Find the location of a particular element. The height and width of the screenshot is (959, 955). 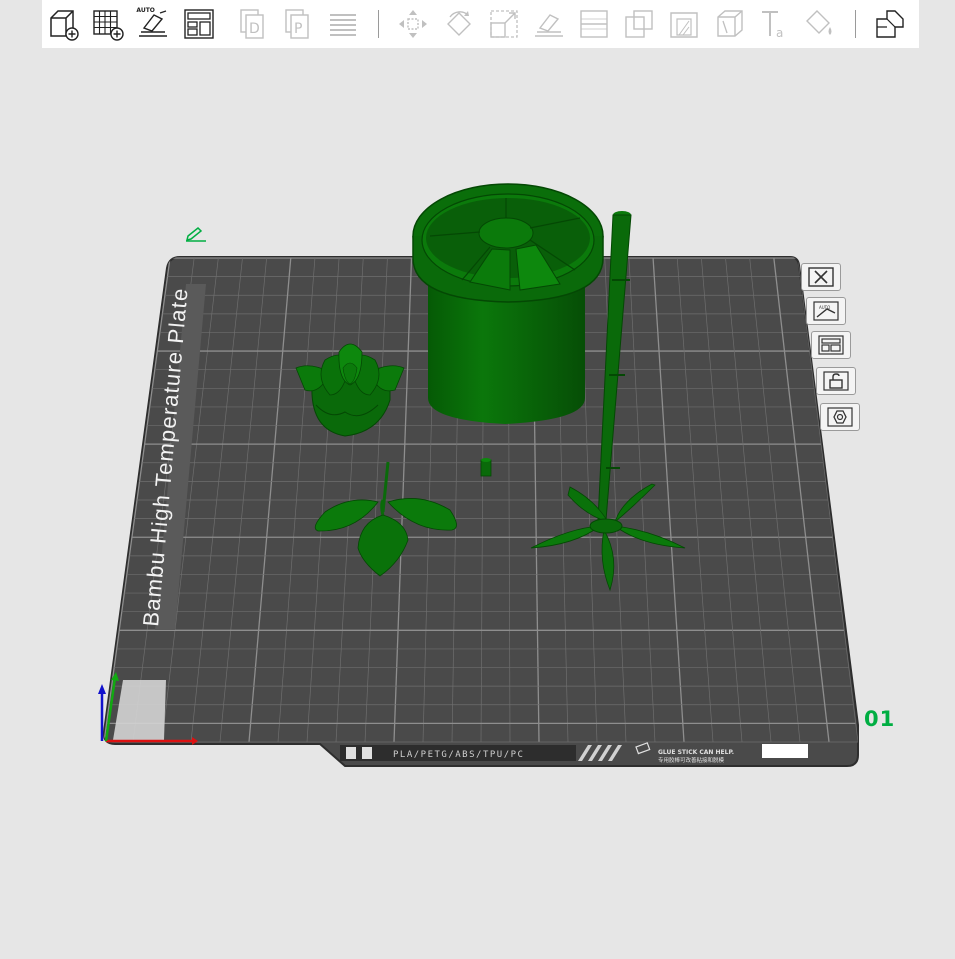

text-icon: a is located at coordinates (772, 25).